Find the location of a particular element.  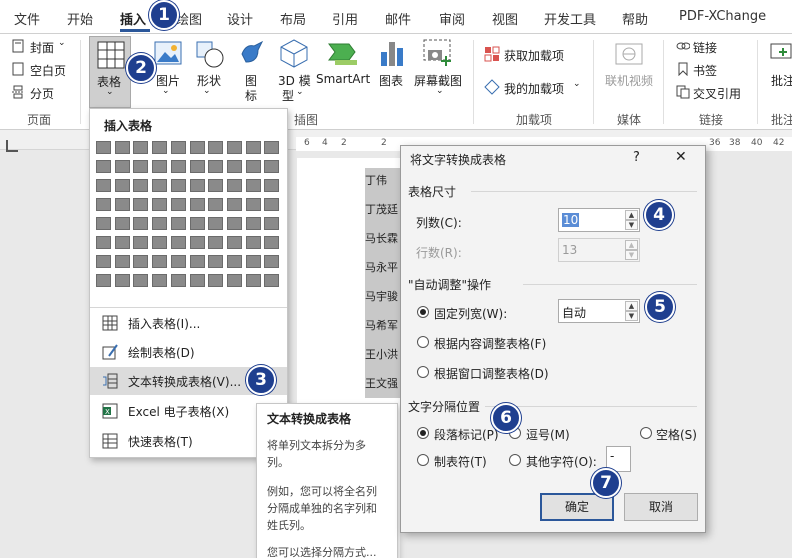

page-break-button: 分页 is located at coordinates (42, 93).